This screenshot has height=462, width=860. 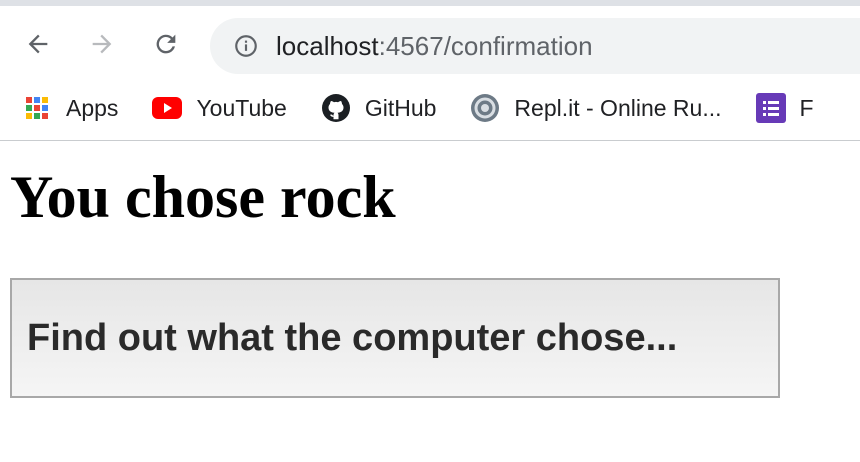 I want to click on forms-icon, so click(x=770, y=108).